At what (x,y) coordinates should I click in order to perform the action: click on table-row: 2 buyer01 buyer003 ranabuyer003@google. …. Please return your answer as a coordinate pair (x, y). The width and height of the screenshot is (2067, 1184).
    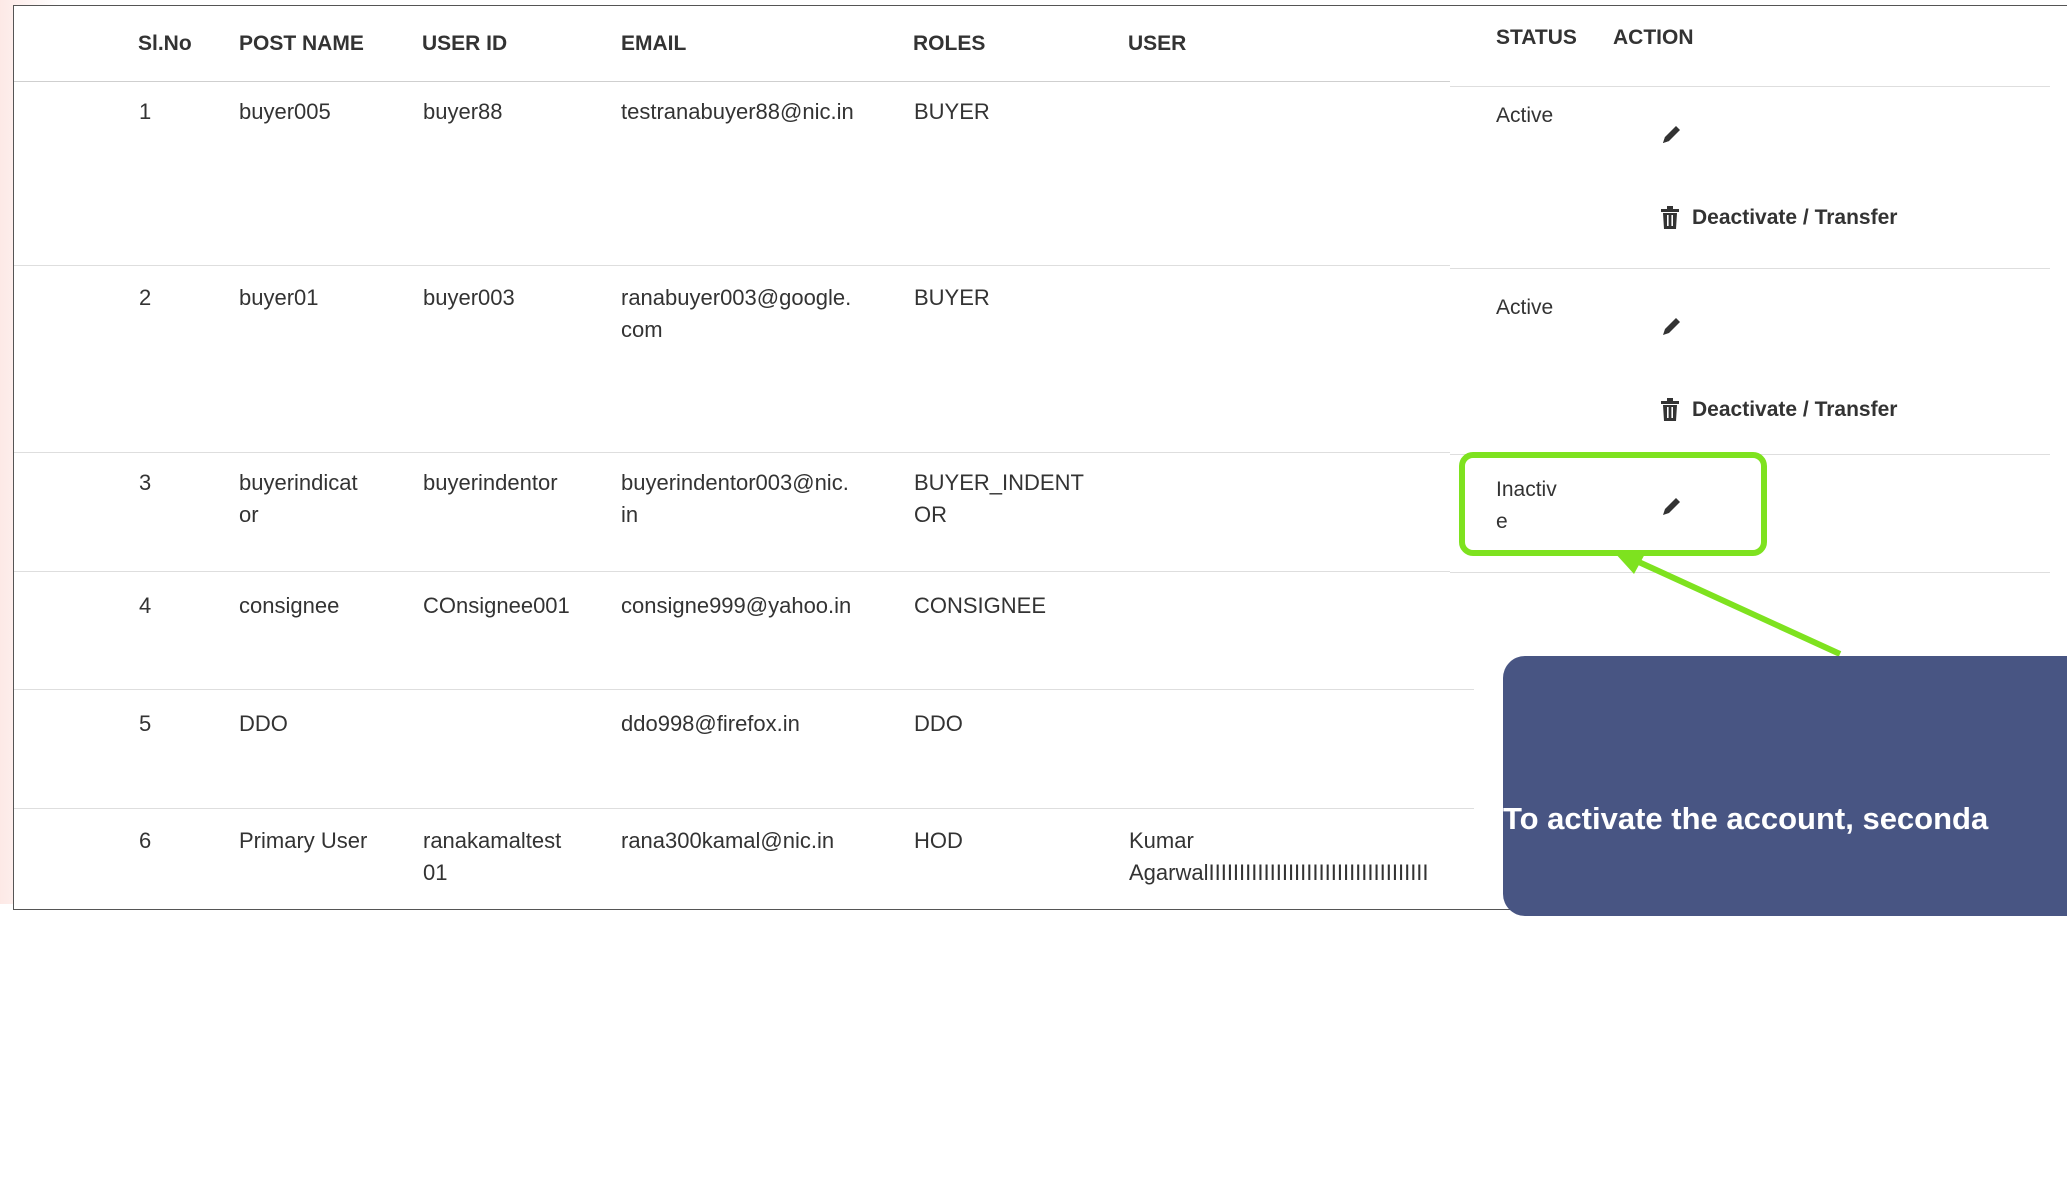
    Looking at the image, I should click on (744, 359).